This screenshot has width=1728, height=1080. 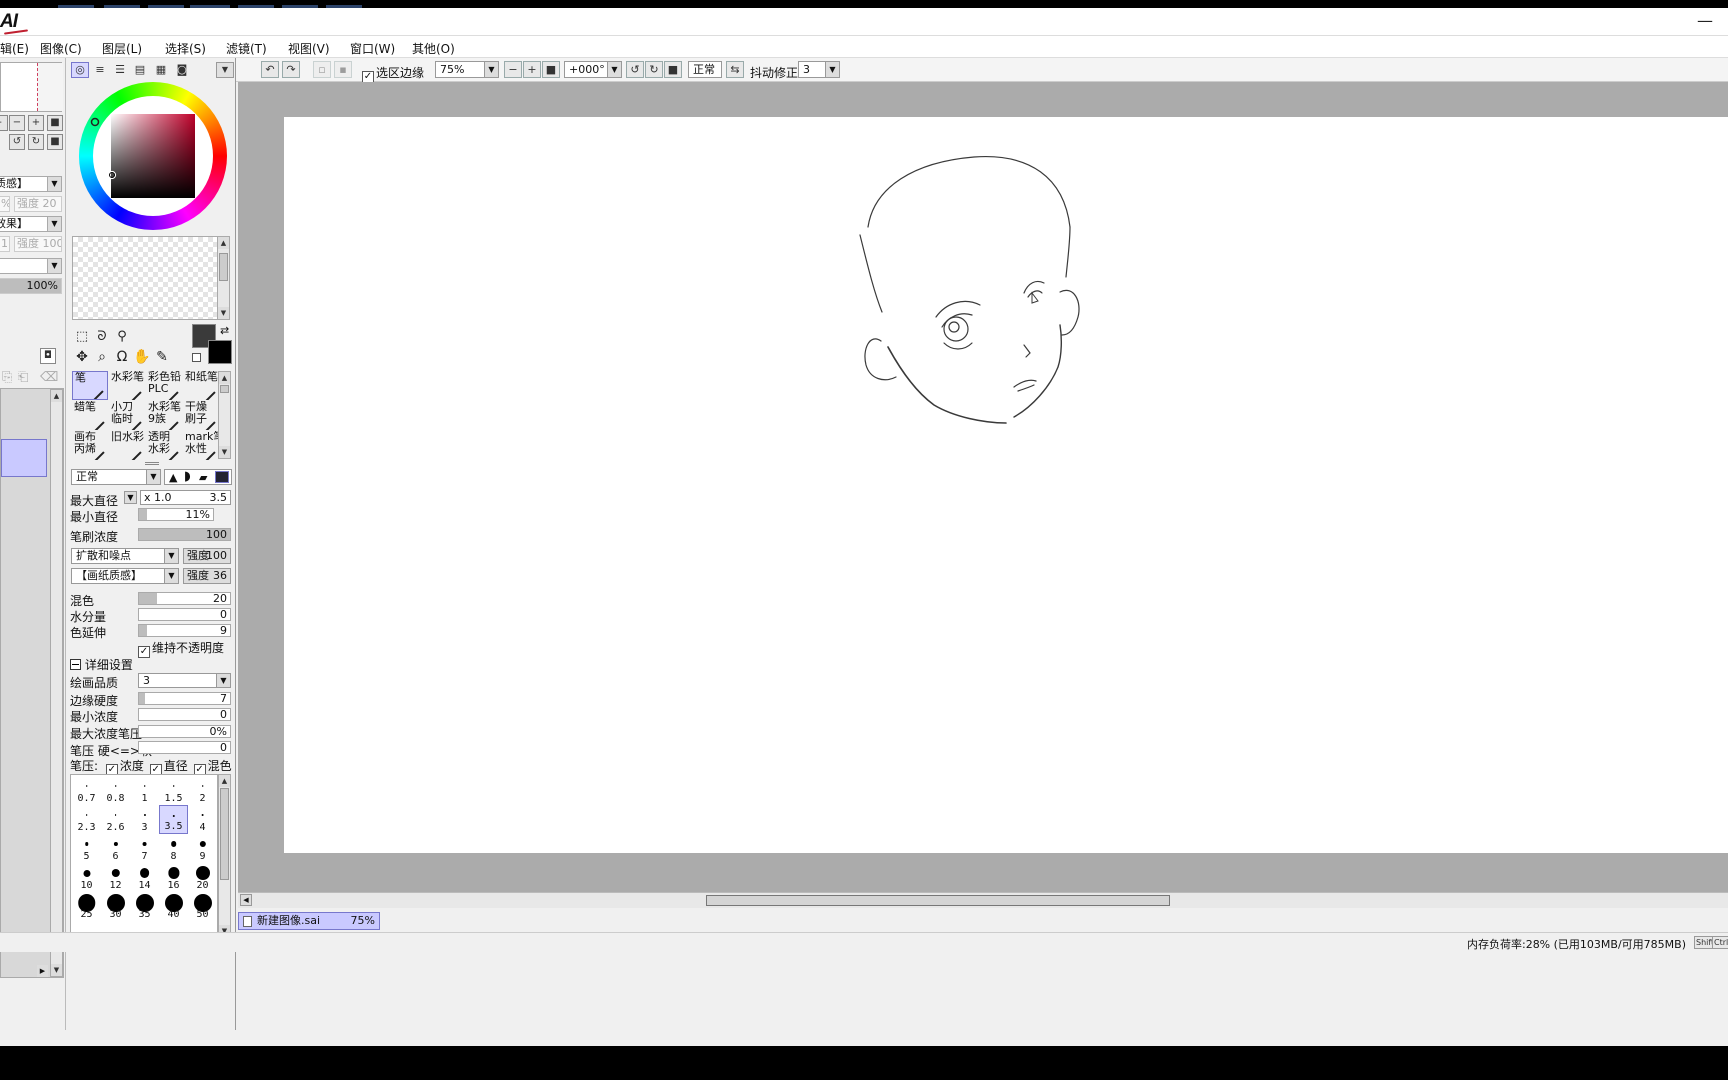 What do you see at coordinates (173, 906) in the screenshot?
I see `size-preset: 40` at bounding box center [173, 906].